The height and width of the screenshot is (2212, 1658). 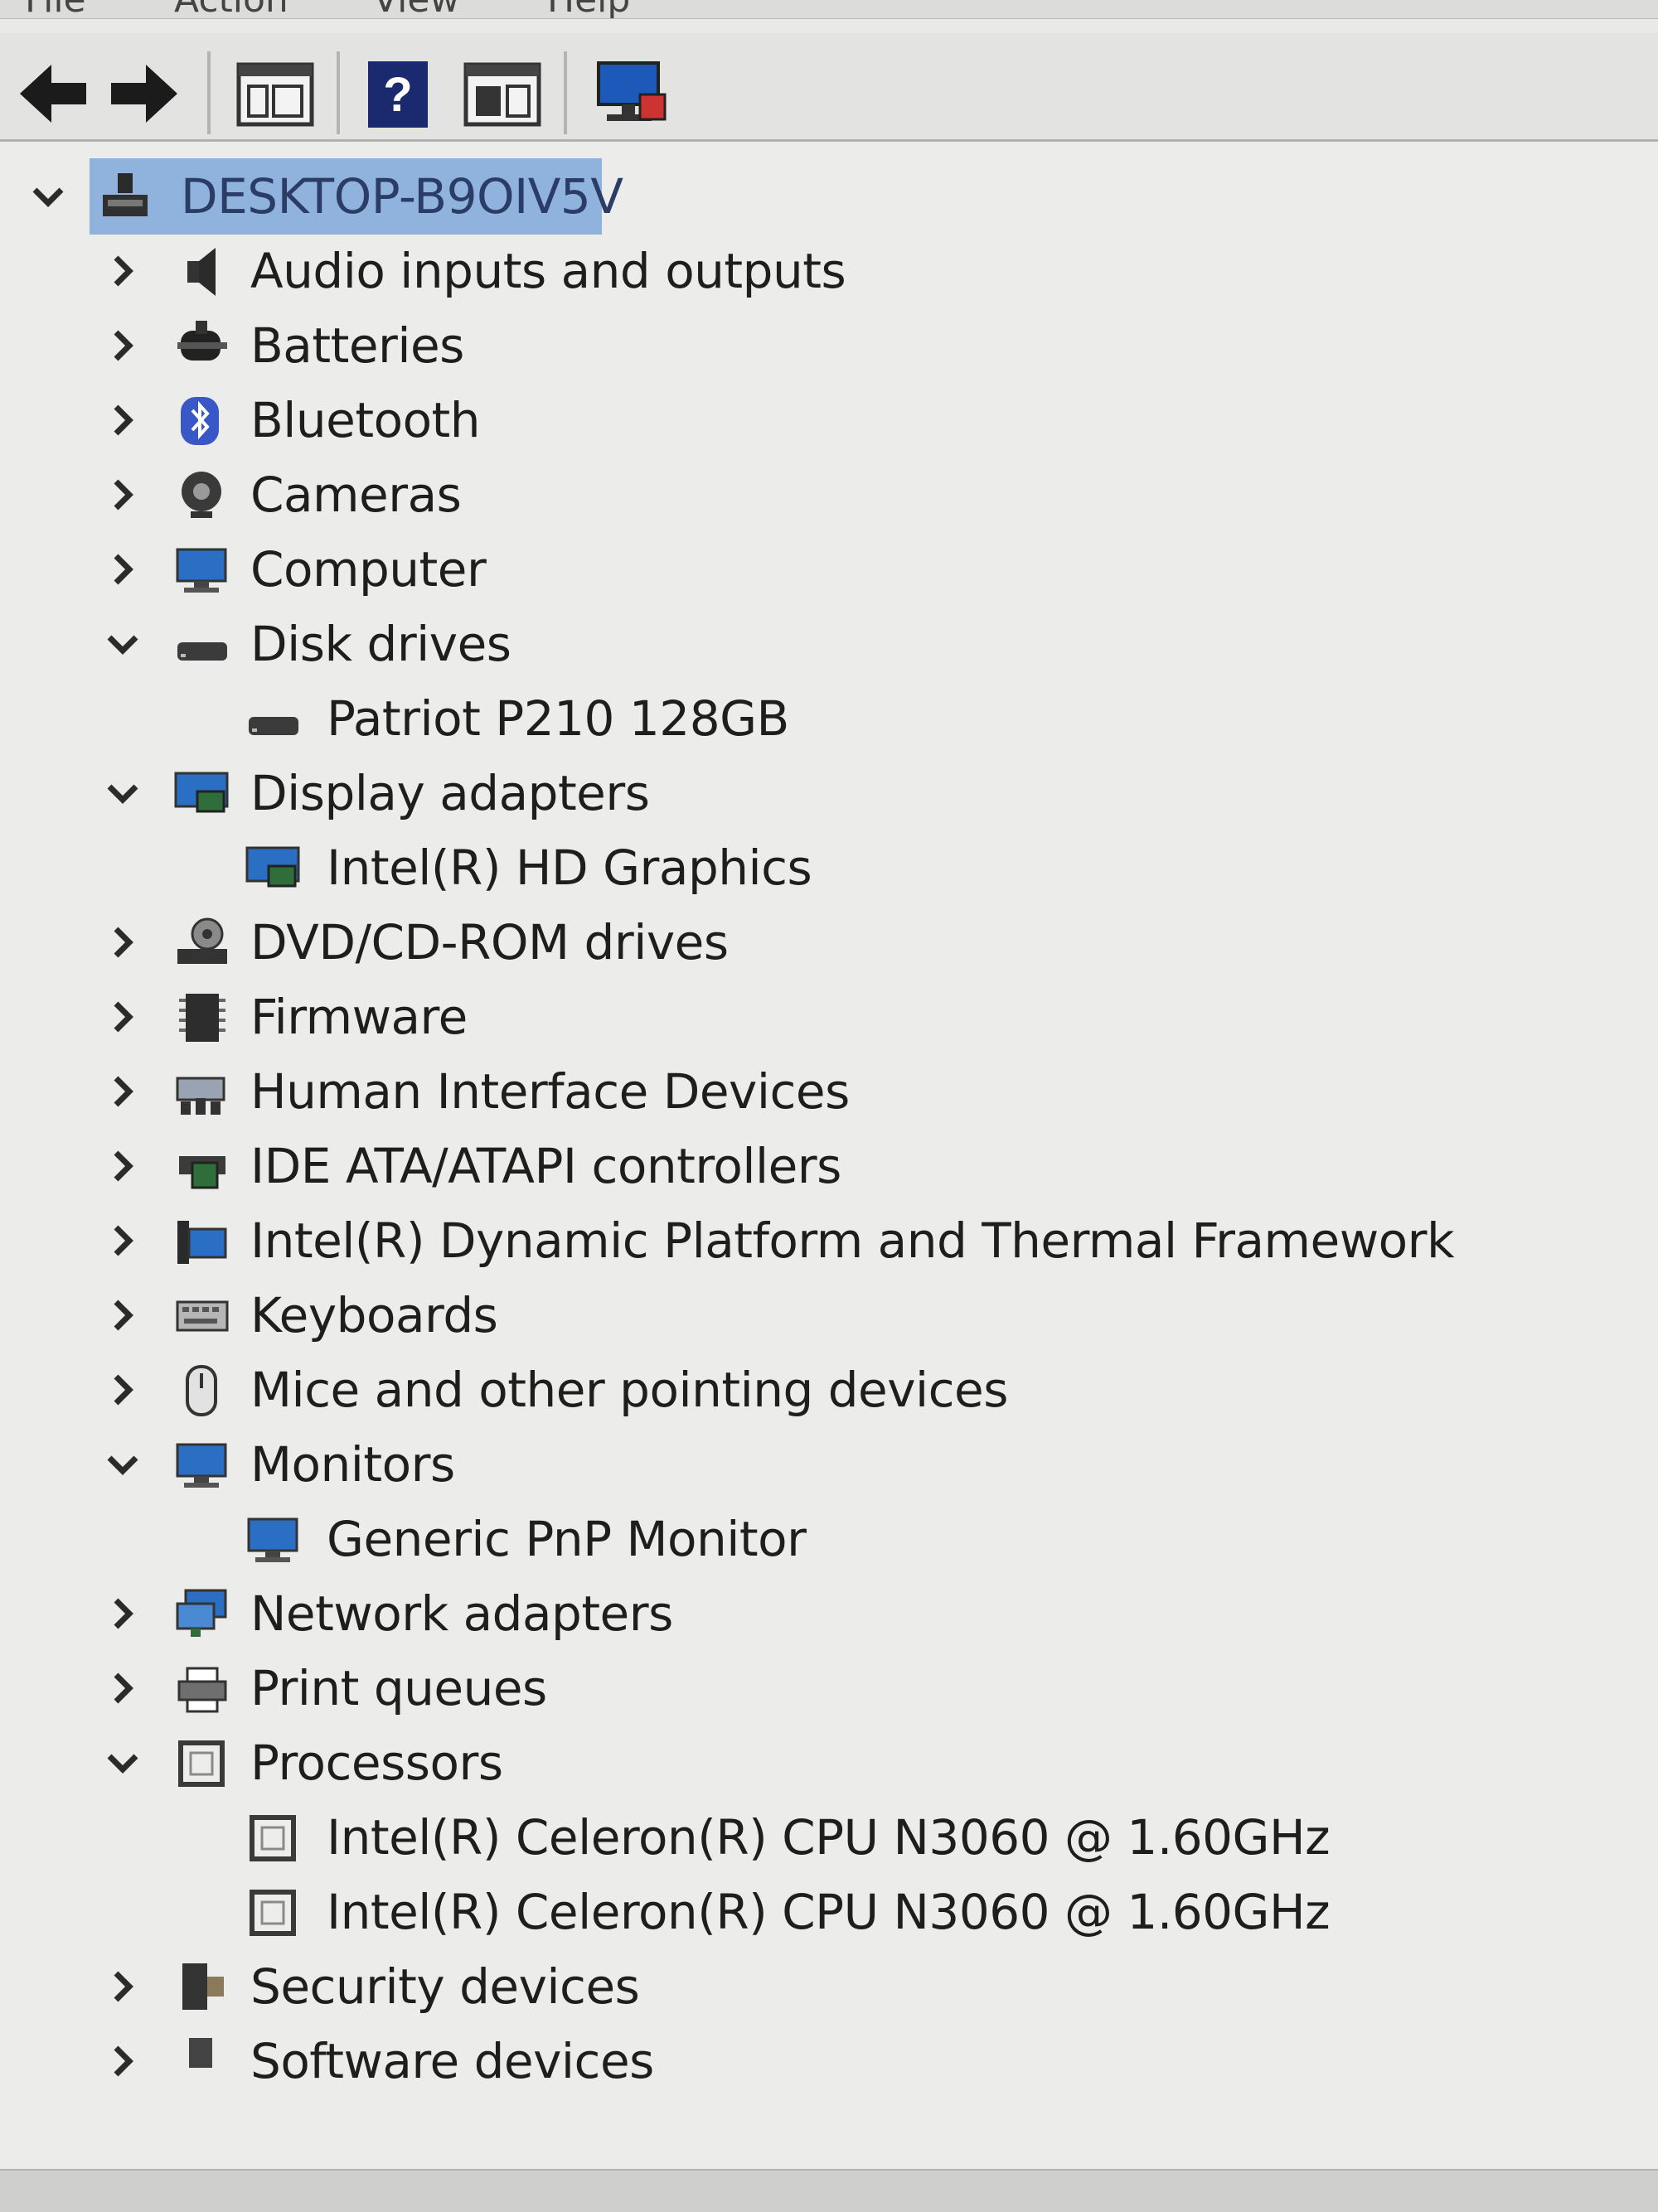 What do you see at coordinates (829, 794) in the screenshot?
I see `category-row: Display adapters` at bounding box center [829, 794].